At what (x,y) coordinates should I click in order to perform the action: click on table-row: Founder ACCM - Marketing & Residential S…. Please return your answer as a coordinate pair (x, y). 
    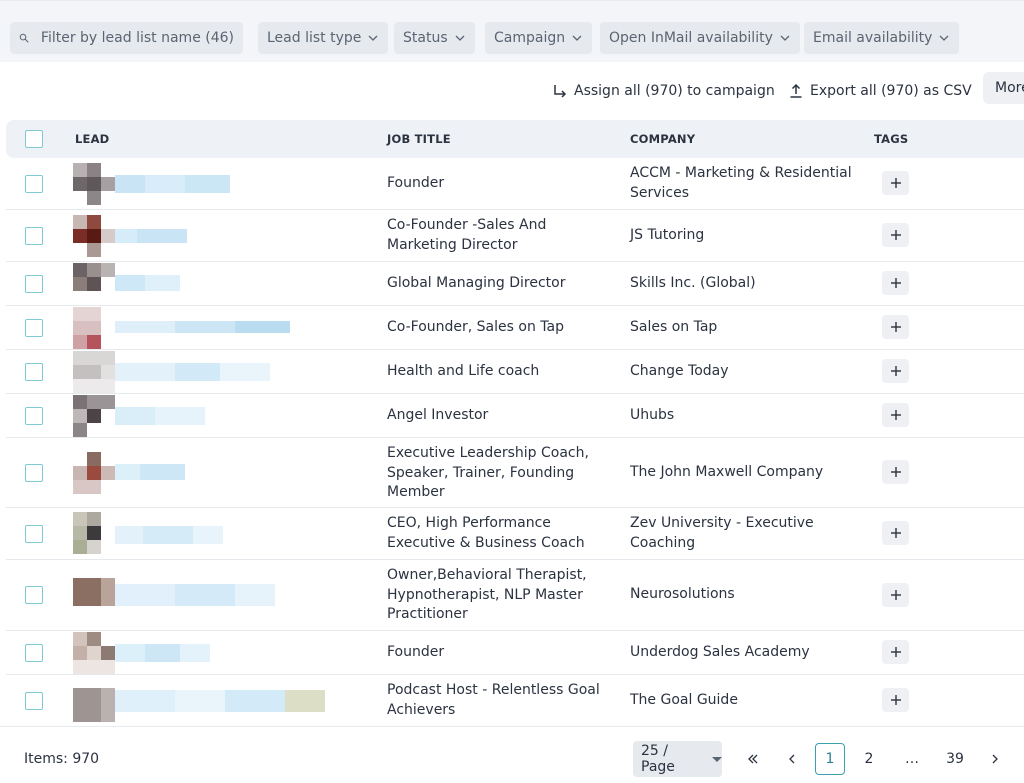
    Looking at the image, I should click on (515, 184).